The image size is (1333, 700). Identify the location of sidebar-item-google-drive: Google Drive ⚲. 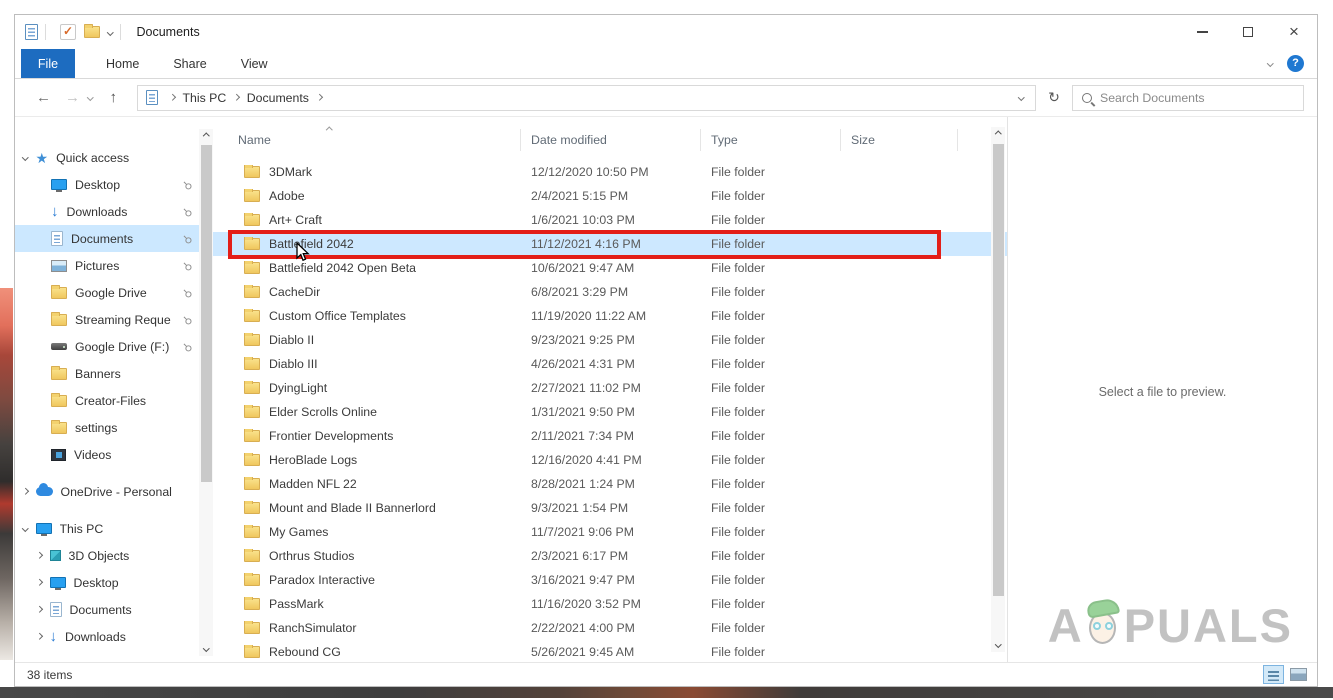
(114, 292).